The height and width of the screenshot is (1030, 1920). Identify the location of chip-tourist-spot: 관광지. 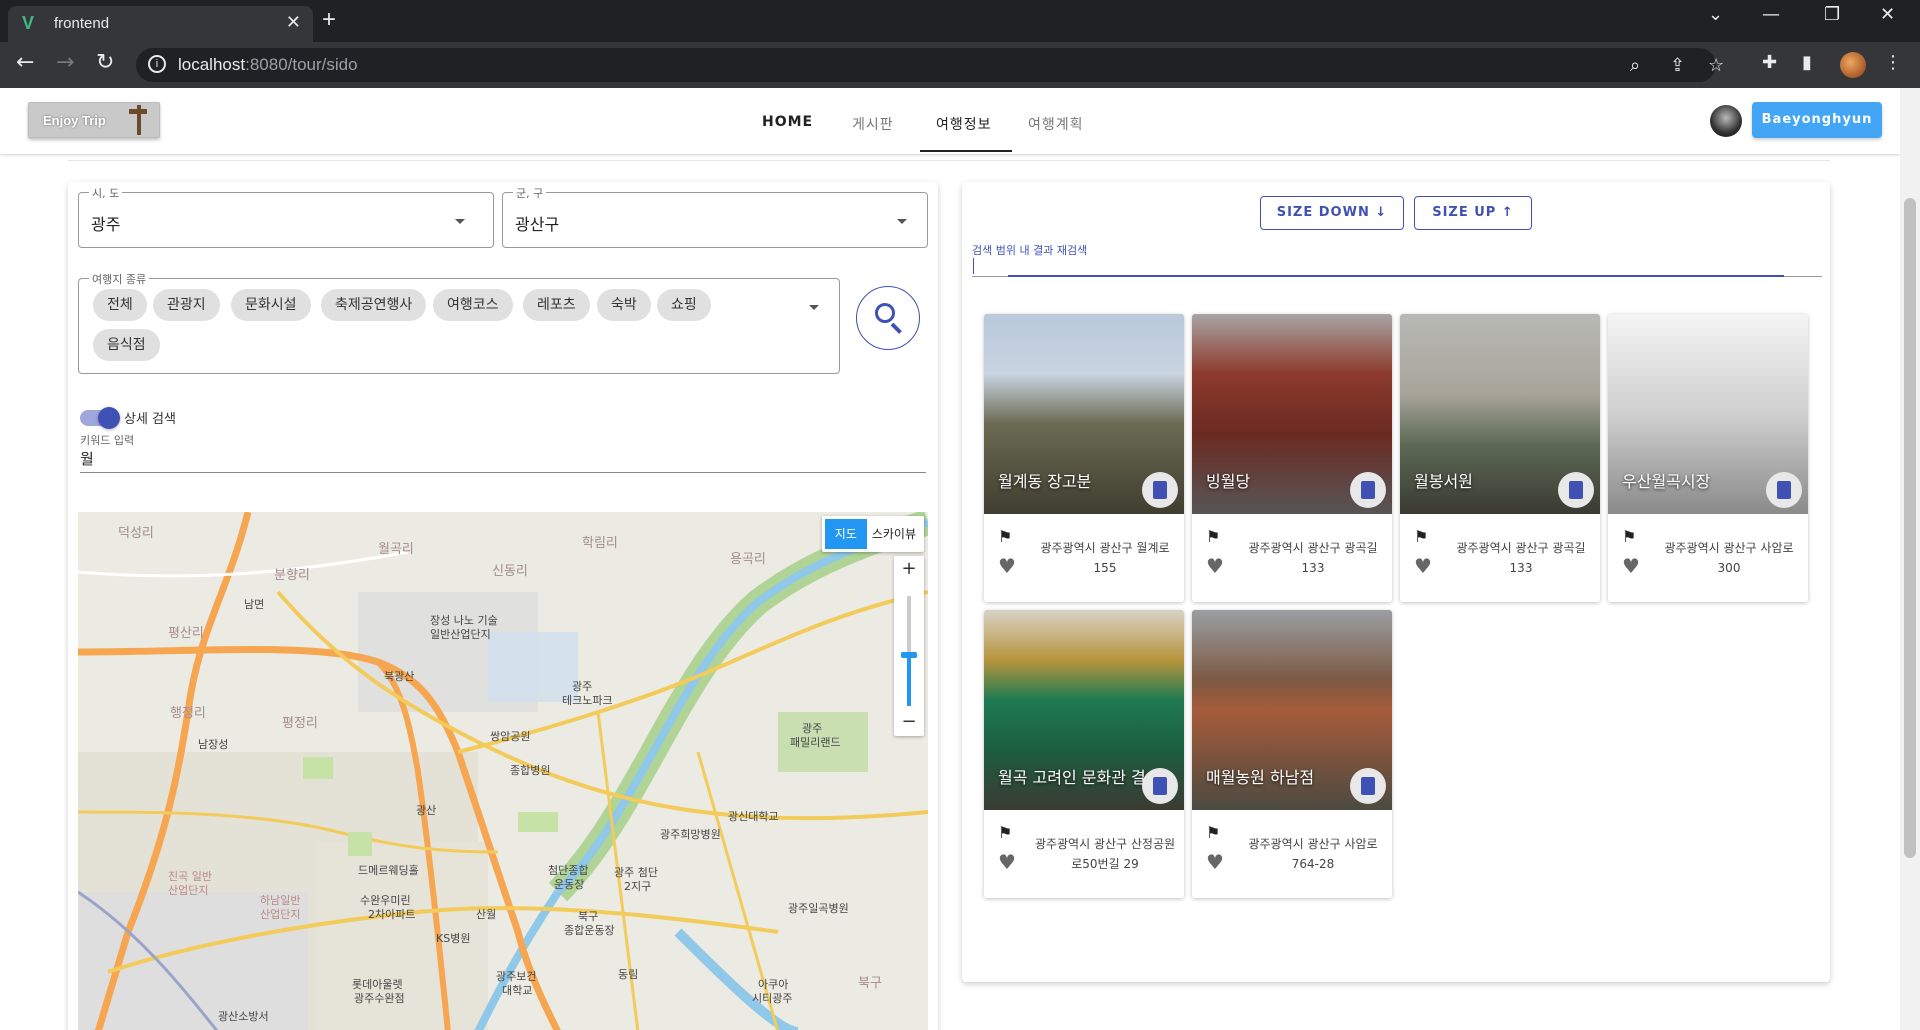
(186, 305).